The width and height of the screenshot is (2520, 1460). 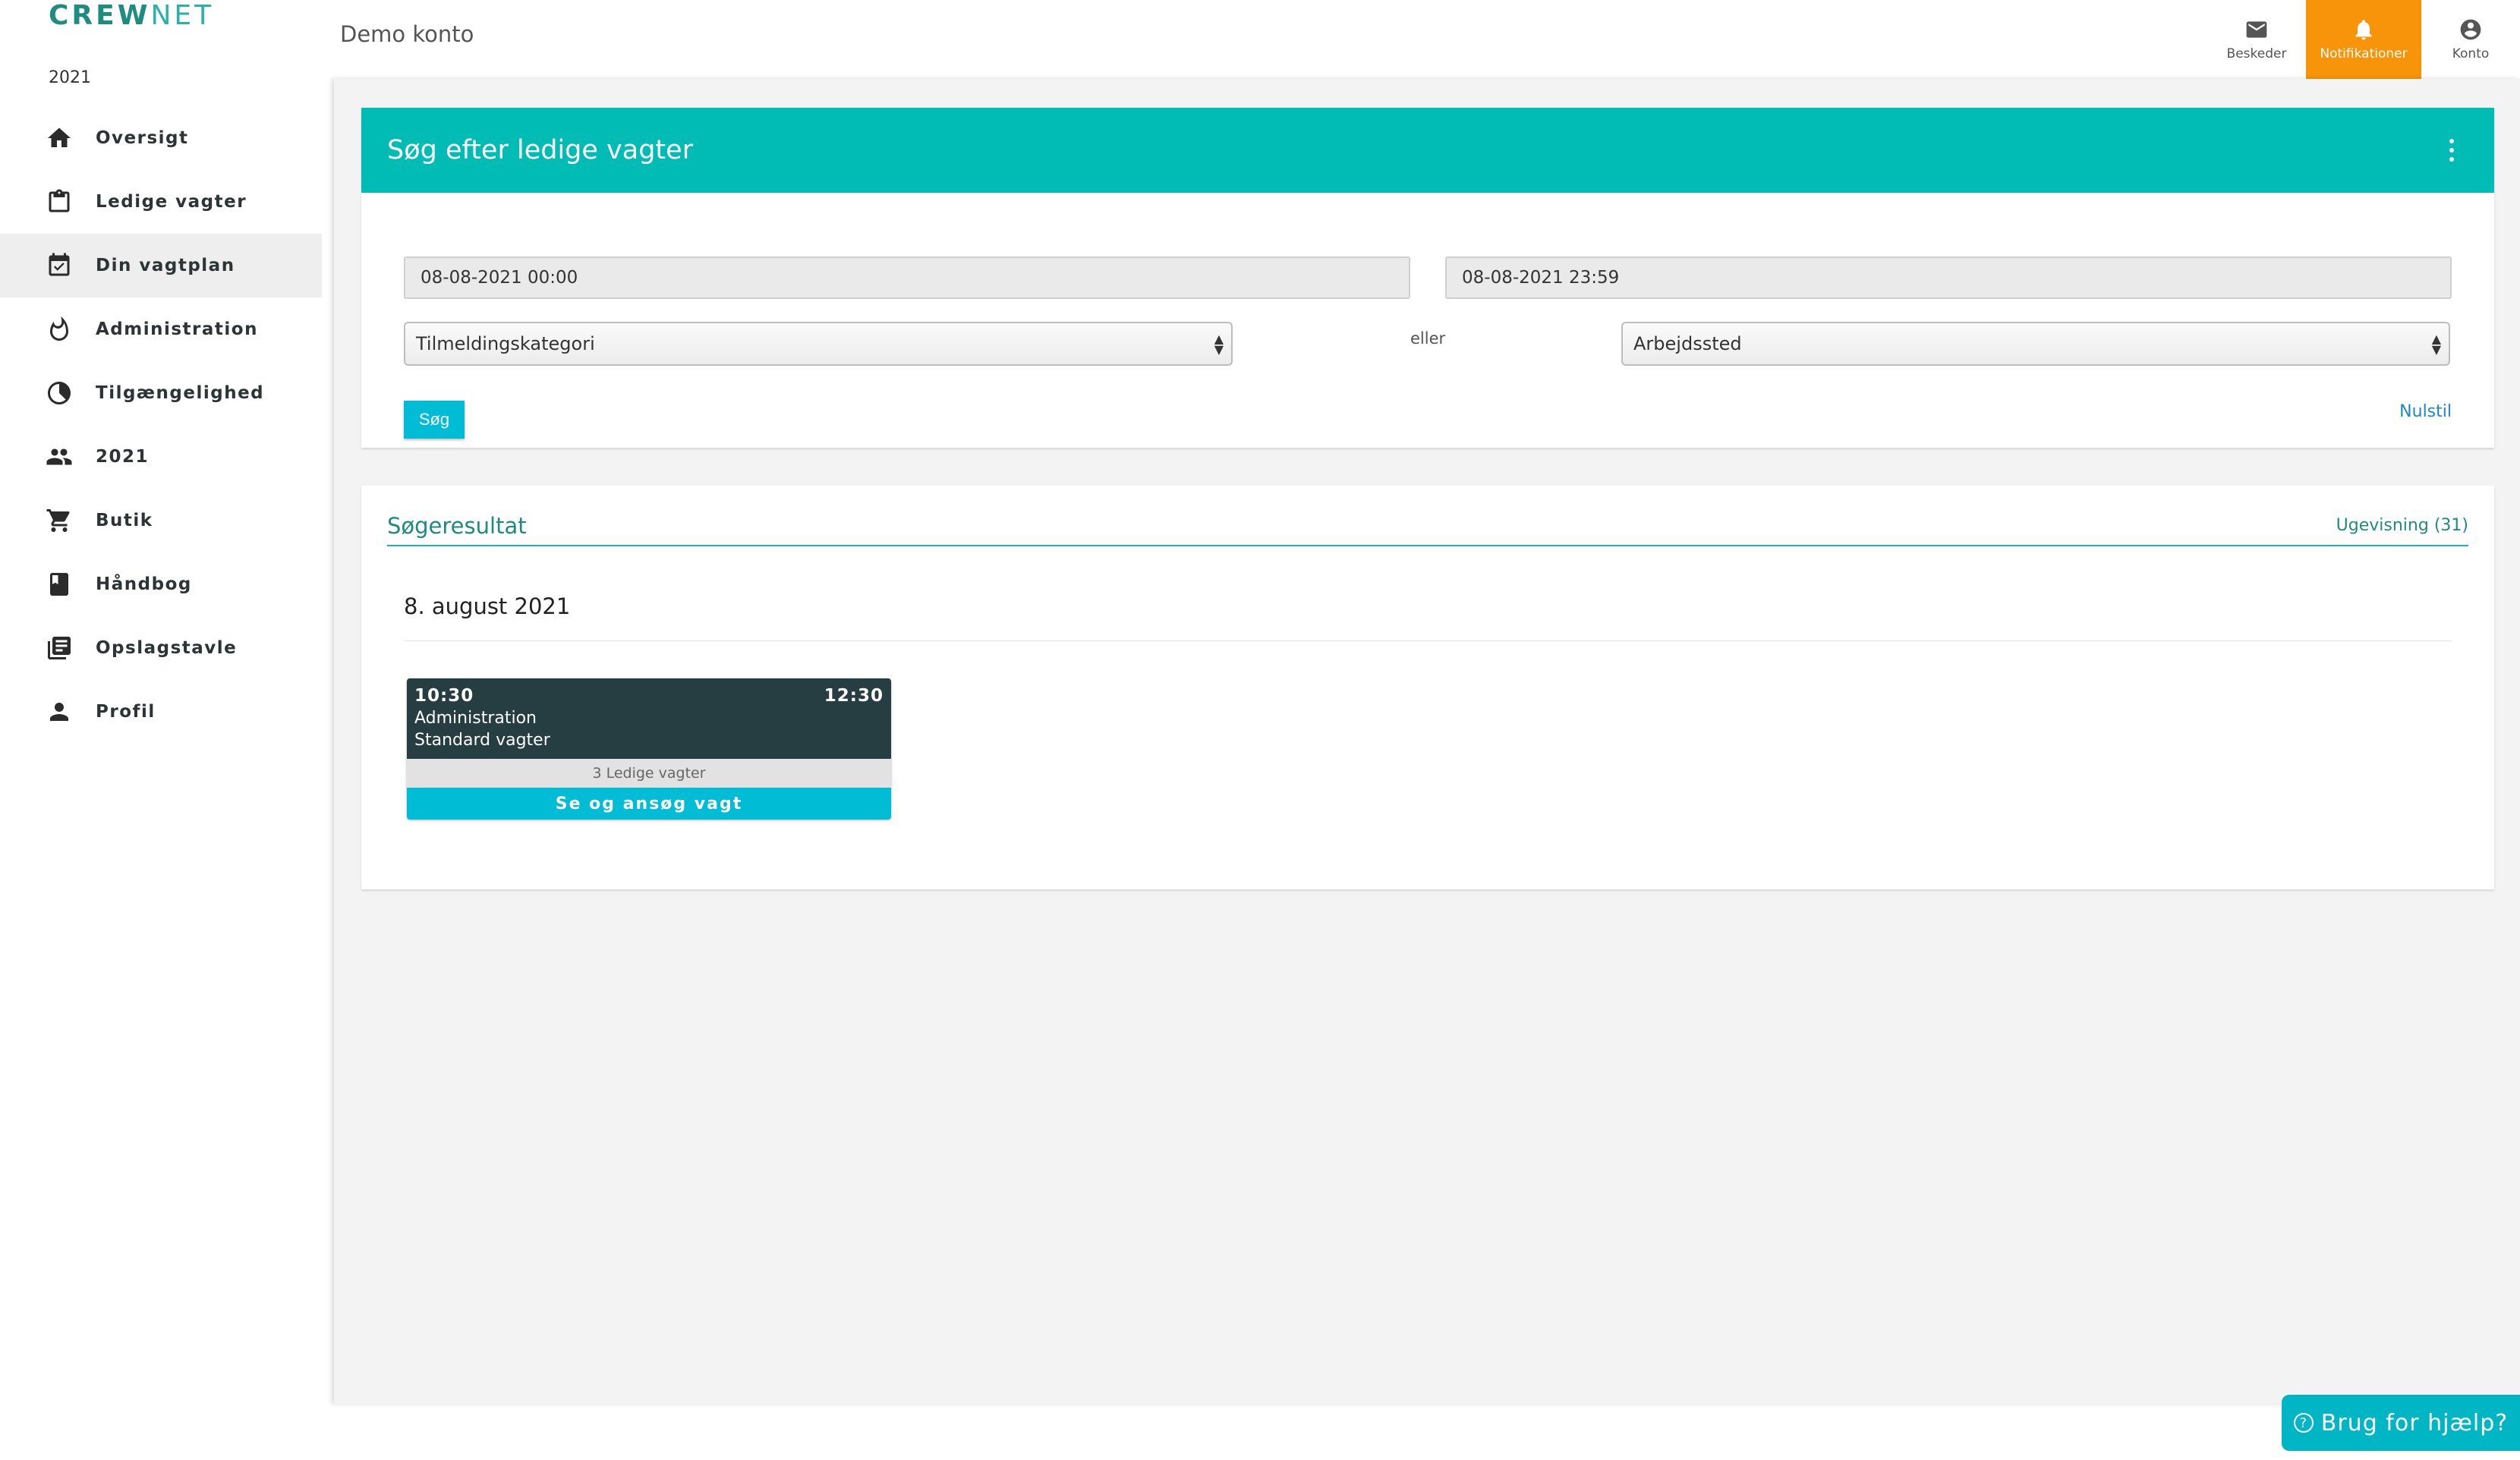 I want to click on day-divider, so click(x=1428, y=640).